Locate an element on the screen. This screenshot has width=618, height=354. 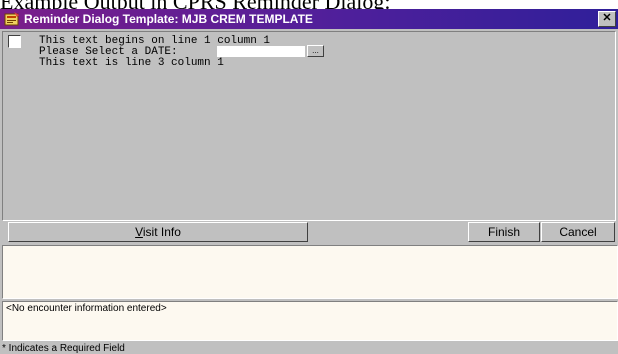
close-icon: ✕ is located at coordinates (607, 18).